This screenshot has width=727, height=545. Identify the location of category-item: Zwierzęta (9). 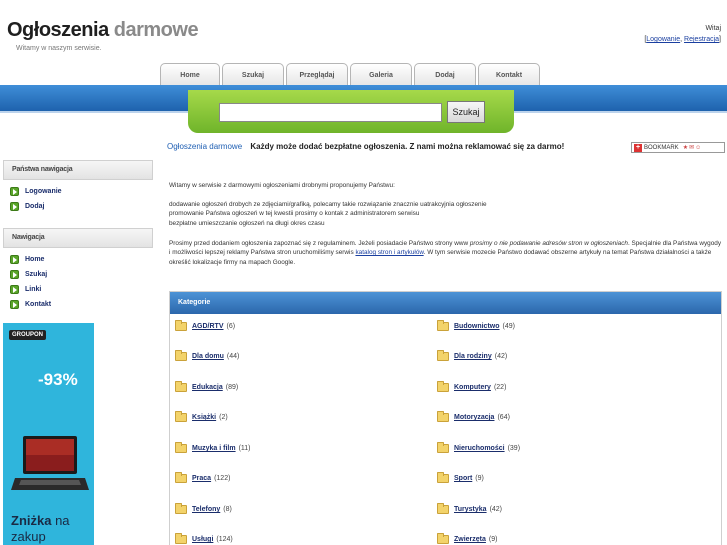
(467, 538).